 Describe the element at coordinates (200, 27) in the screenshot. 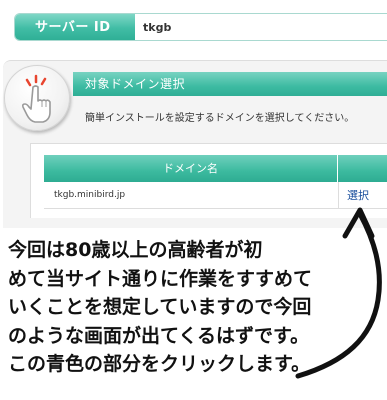

I see `server-id-bar: サーバー ID tkgb` at that location.